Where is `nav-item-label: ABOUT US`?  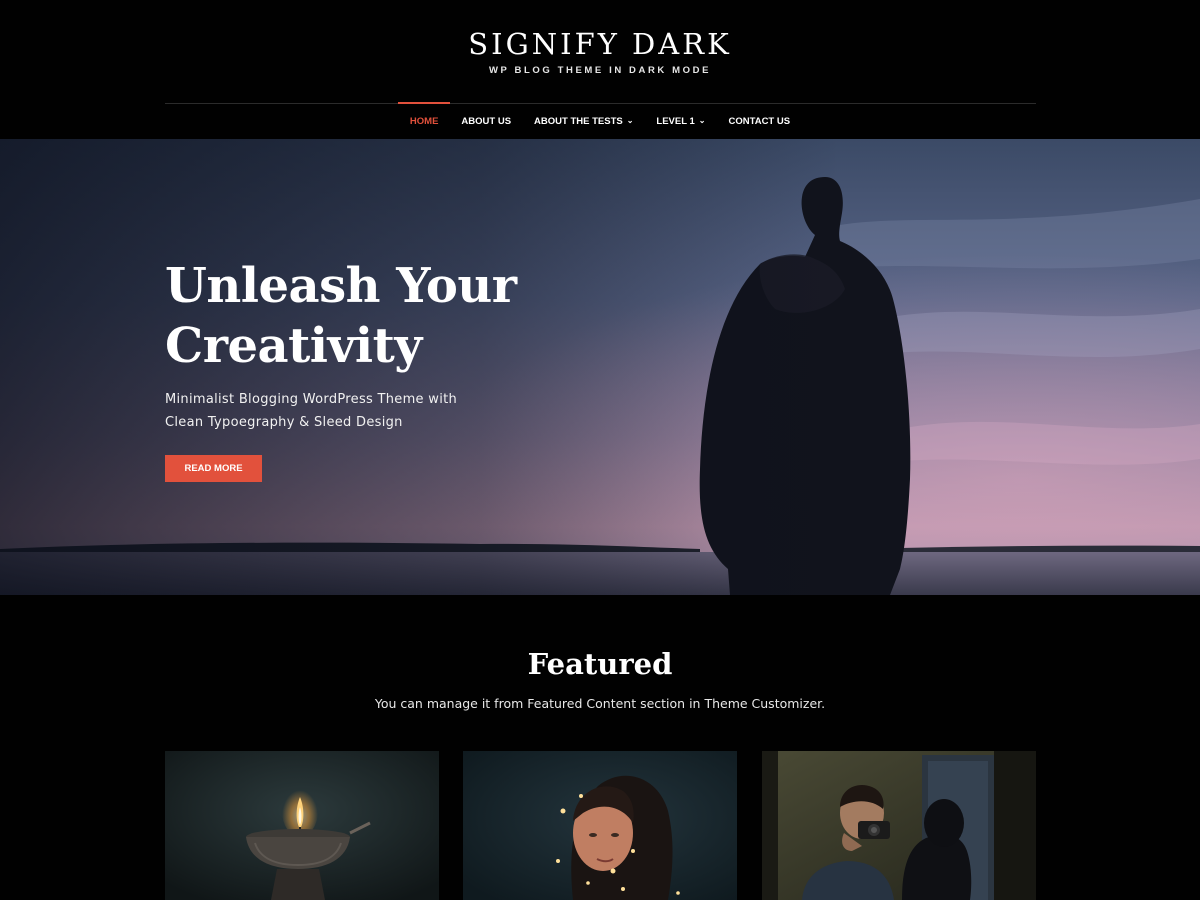
nav-item-label: ABOUT US is located at coordinates (486, 121).